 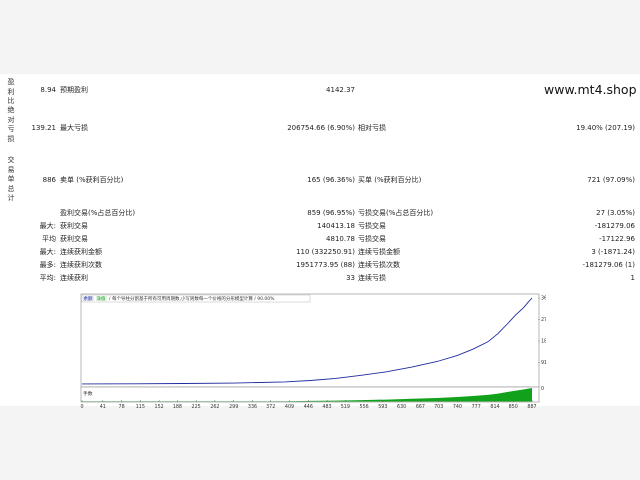 I want to click on stats-row-label: 连续获利金额, so click(x=81, y=252).